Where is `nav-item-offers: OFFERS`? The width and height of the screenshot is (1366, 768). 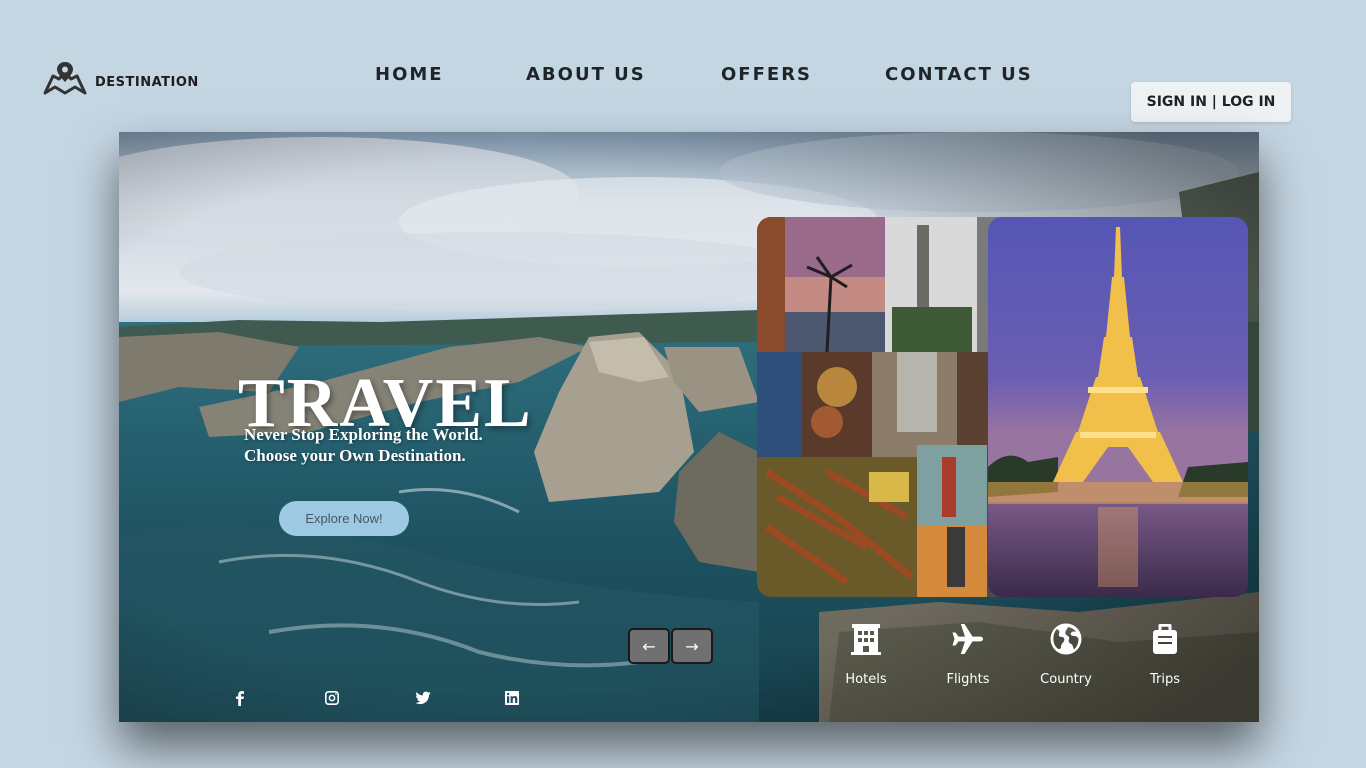 nav-item-offers: OFFERS is located at coordinates (766, 74).